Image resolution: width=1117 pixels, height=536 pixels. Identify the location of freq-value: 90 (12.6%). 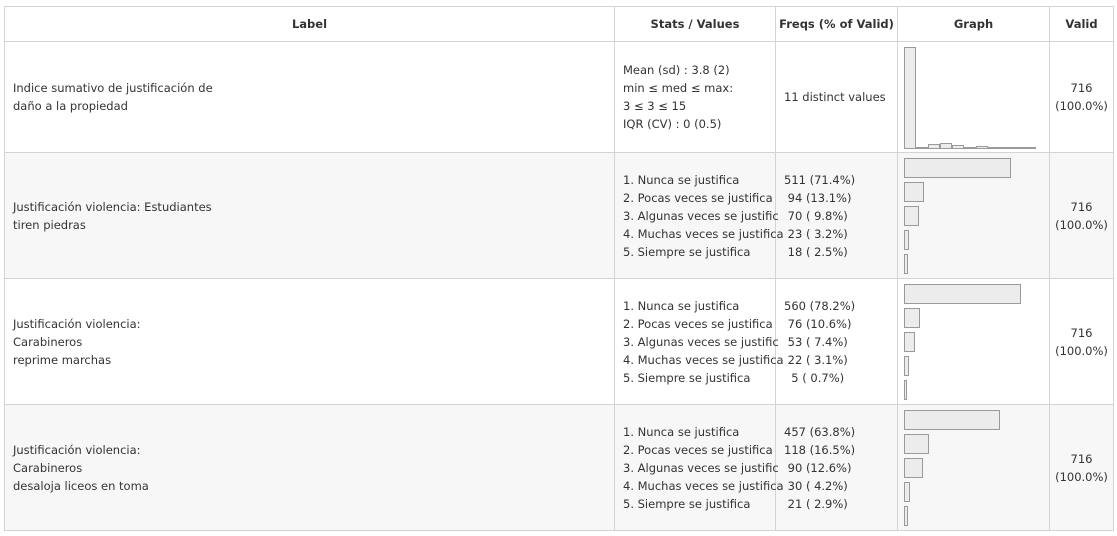
(818, 467).